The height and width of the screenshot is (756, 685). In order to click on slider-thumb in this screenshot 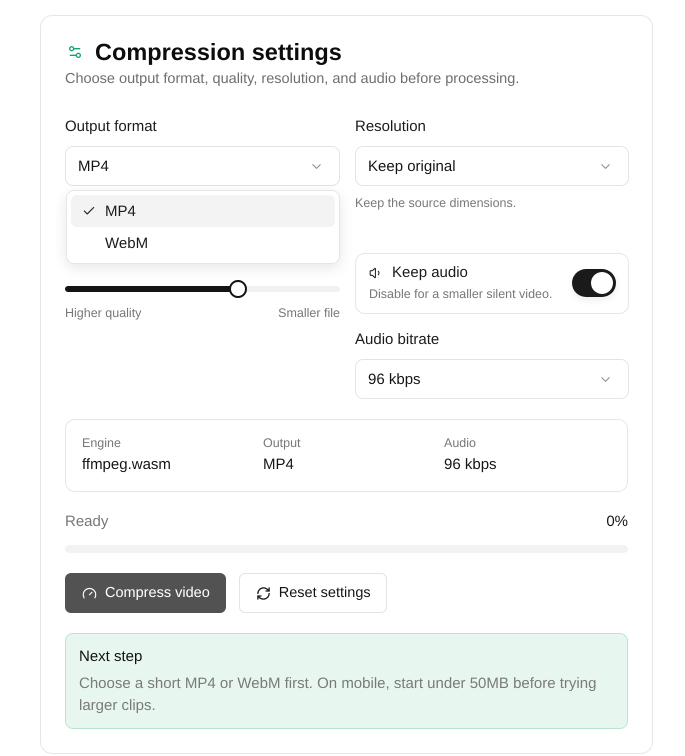, I will do `click(238, 289)`.